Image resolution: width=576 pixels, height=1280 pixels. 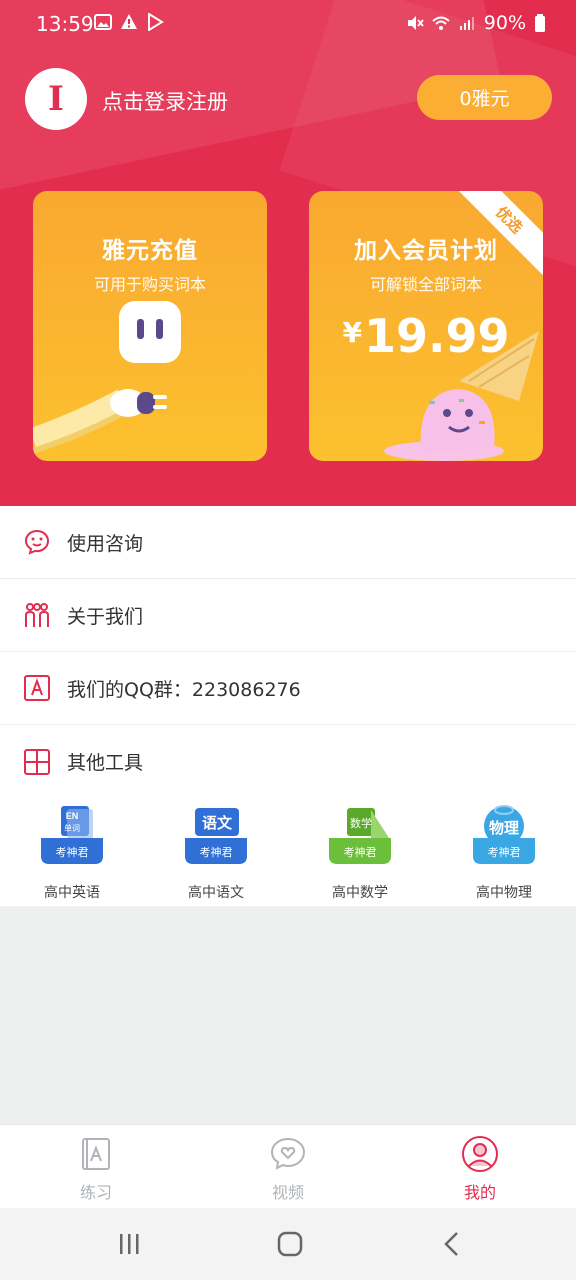 I want to click on math-logo-bottom: 考神君, so click(x=360, y=852).